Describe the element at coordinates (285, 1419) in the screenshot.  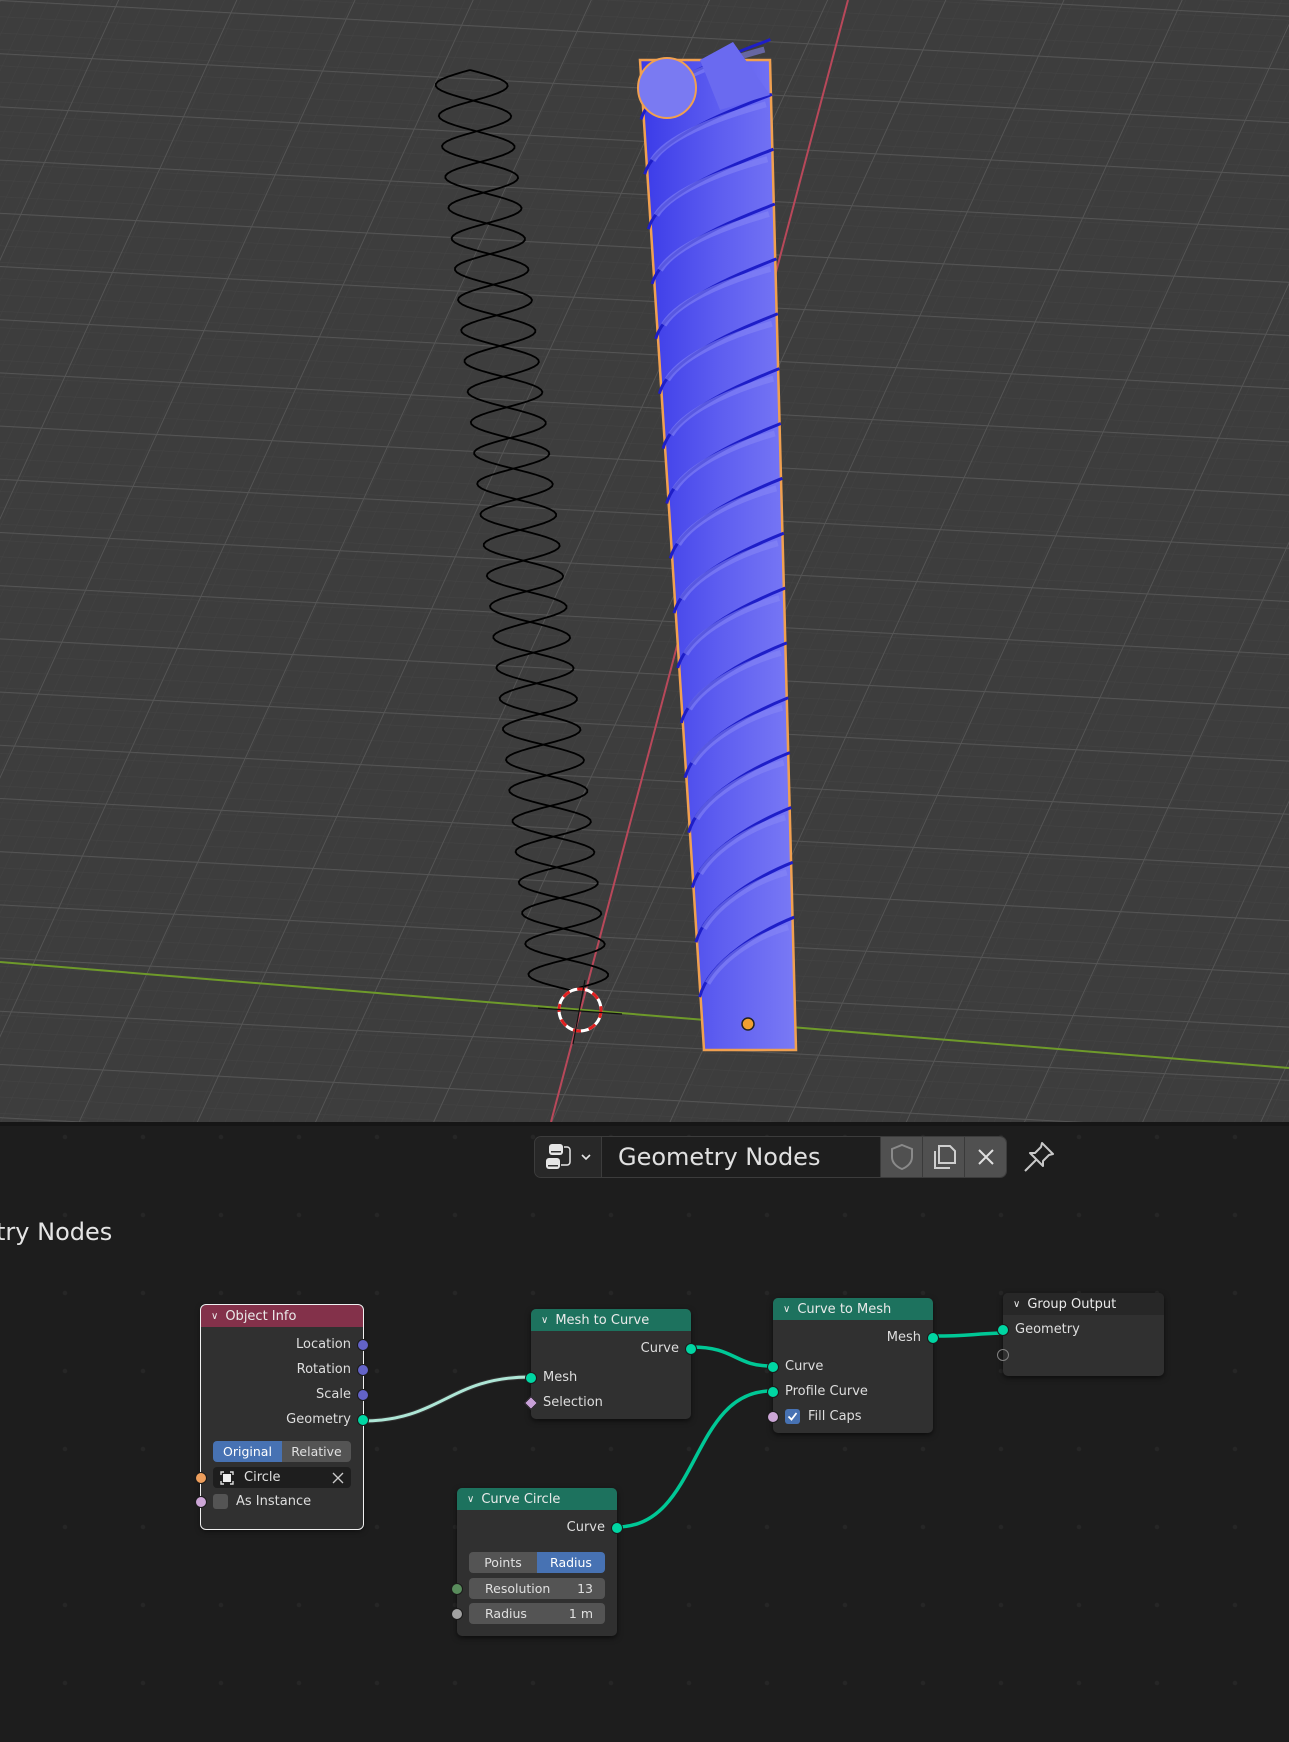
I see `output-geometry: Geometry` at that location.